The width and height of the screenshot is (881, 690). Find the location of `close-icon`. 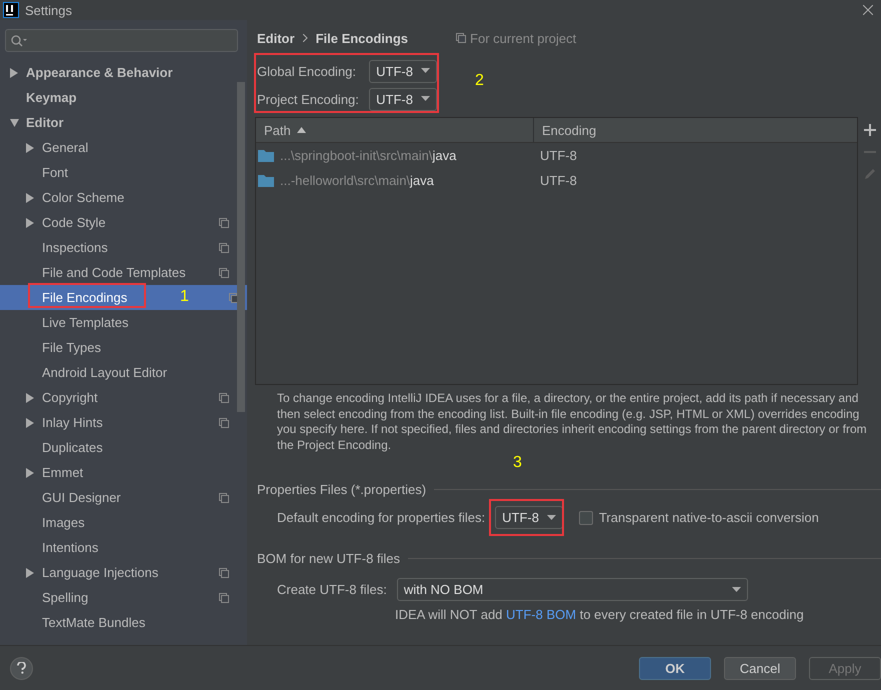

close-icon is located at coordinates (868, 10).